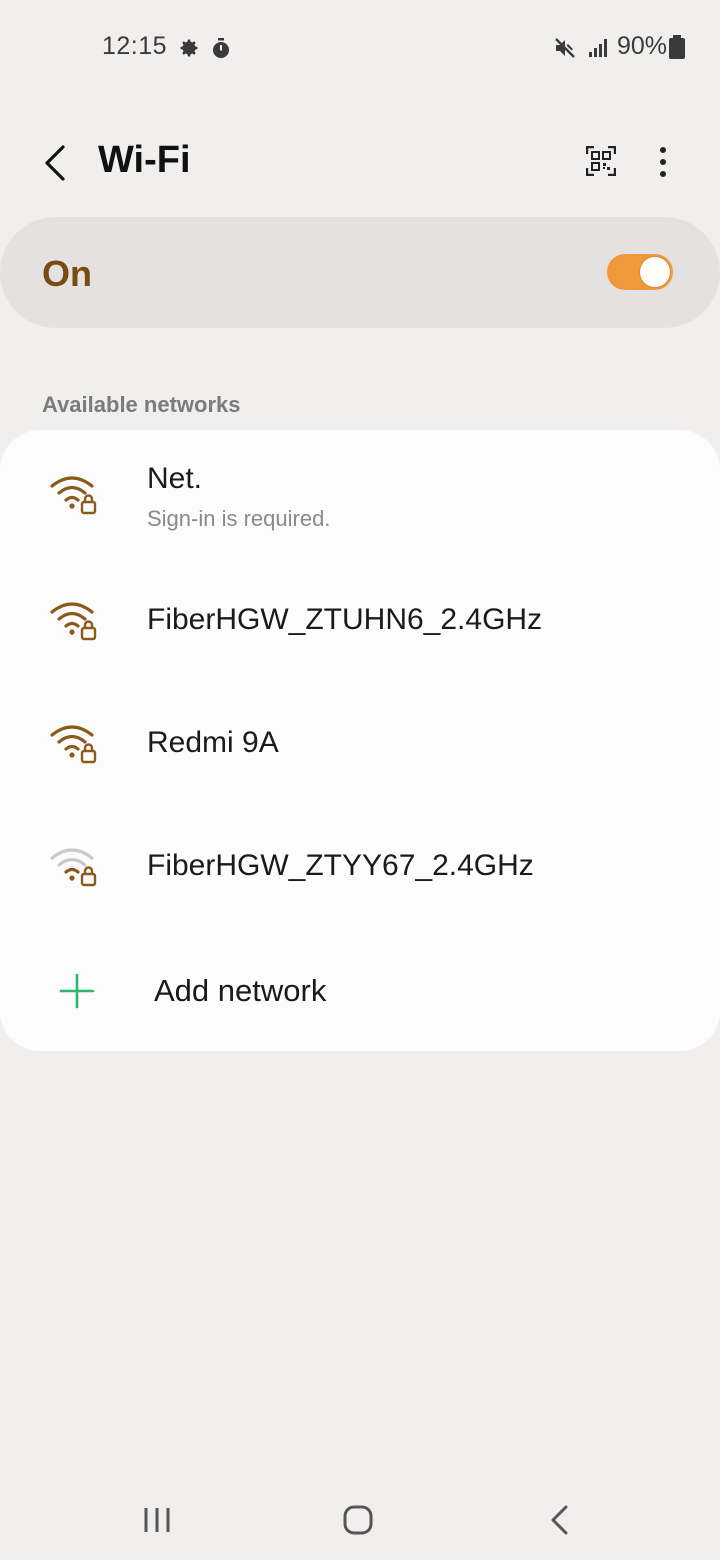  Describe the element at coordinates (565, 48) in the screenshot. I see `mute-icon` at that location.